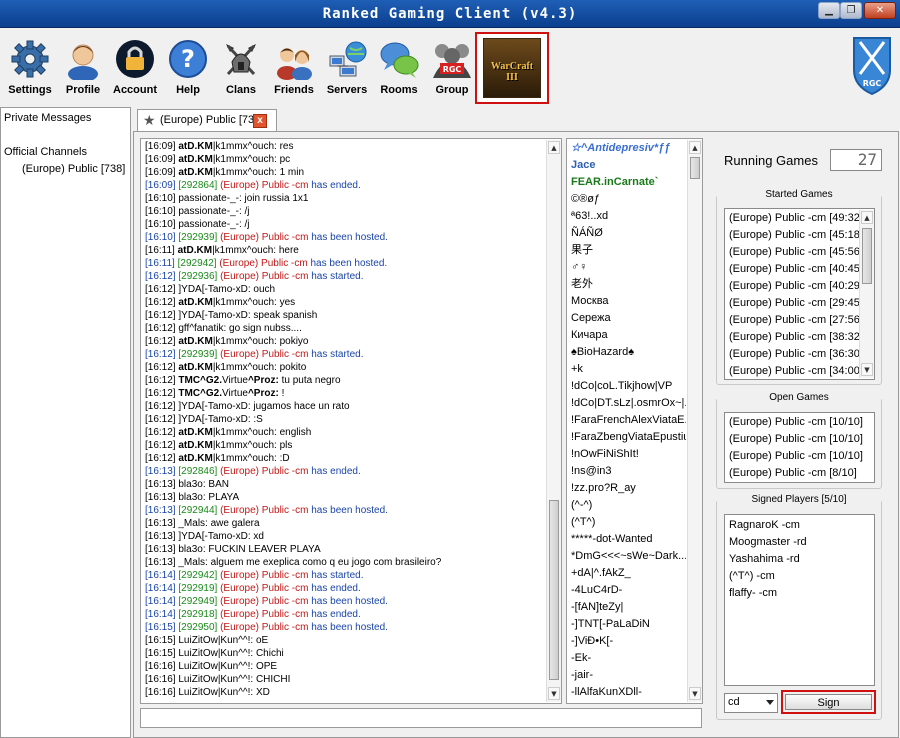  I want to click on user-list-item: ♠BioHazard♠, so click(627, 352).